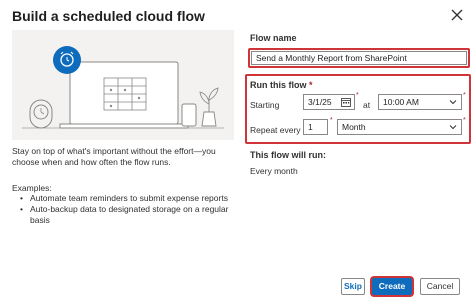 Image resolution: width=474 pixels, height=300 pixels. I want to click on cancel-button: Cancel, so click(440, 286).